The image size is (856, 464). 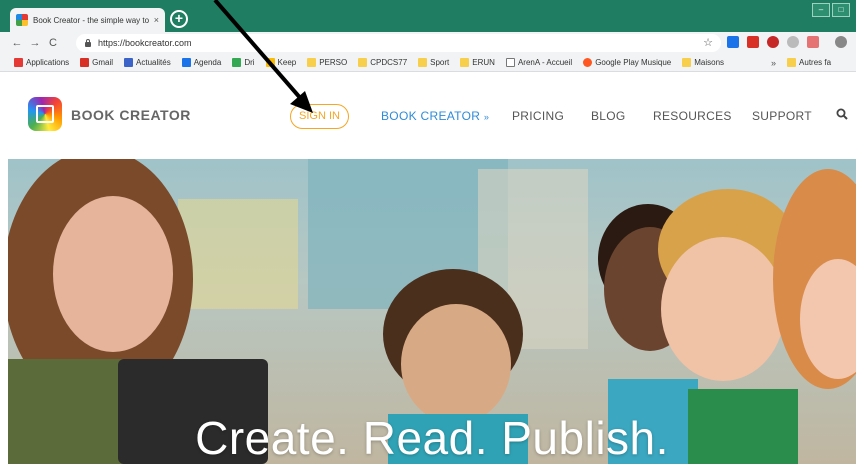 What do you see at coordinates (243, 62) in the screenshot?
I see `bookmark-item: Dri` at bounding box center [243, 62].